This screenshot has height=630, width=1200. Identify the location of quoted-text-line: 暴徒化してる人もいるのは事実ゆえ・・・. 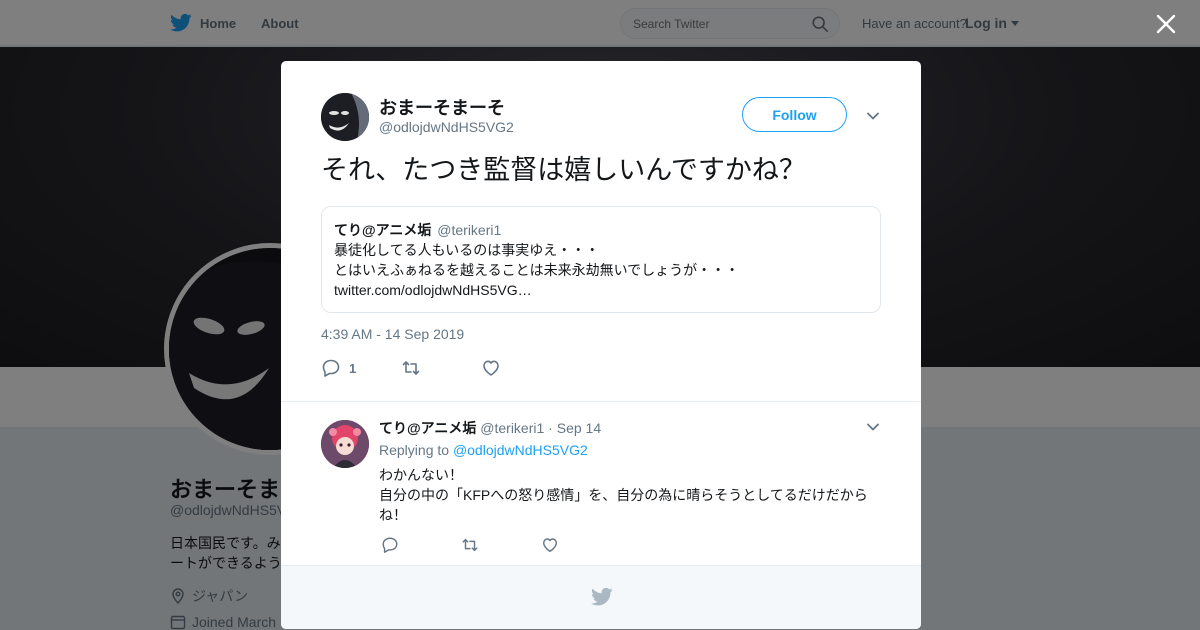
(467, 250).